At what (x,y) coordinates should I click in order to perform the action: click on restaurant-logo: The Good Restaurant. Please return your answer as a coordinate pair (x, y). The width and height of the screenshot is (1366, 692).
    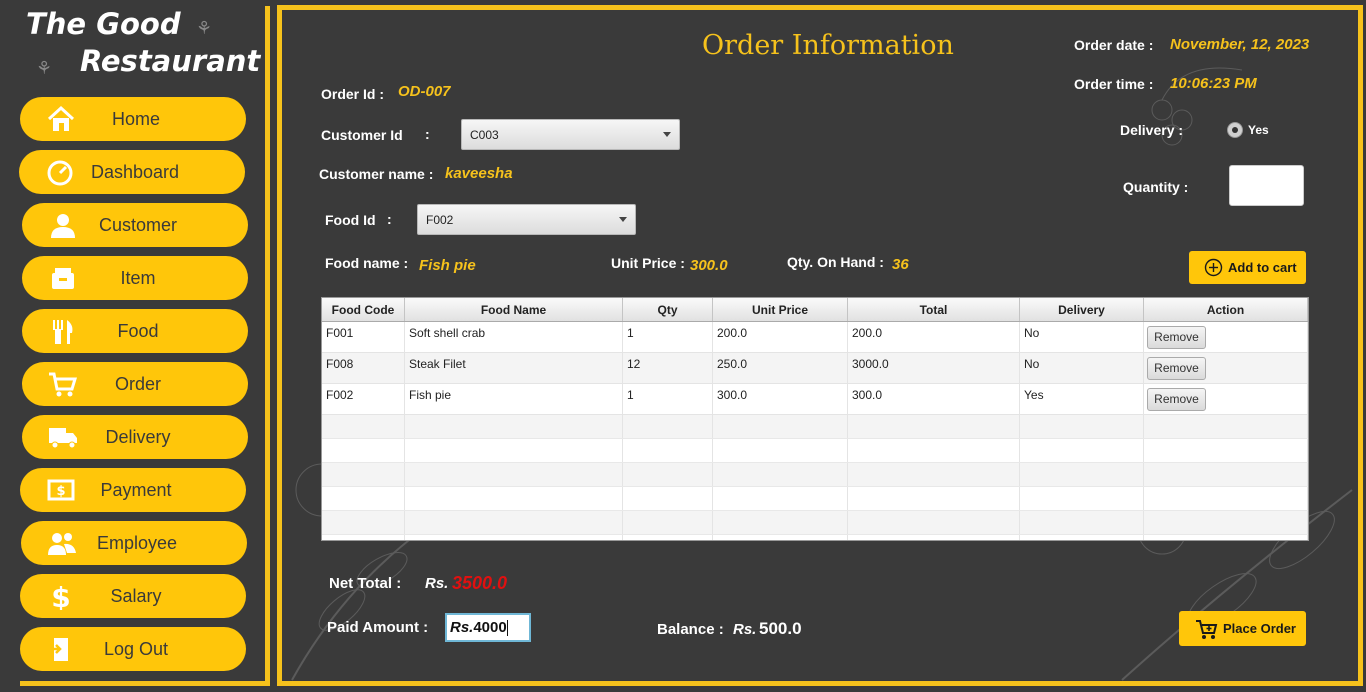
    Looking at the image, I should click on (143, 43).